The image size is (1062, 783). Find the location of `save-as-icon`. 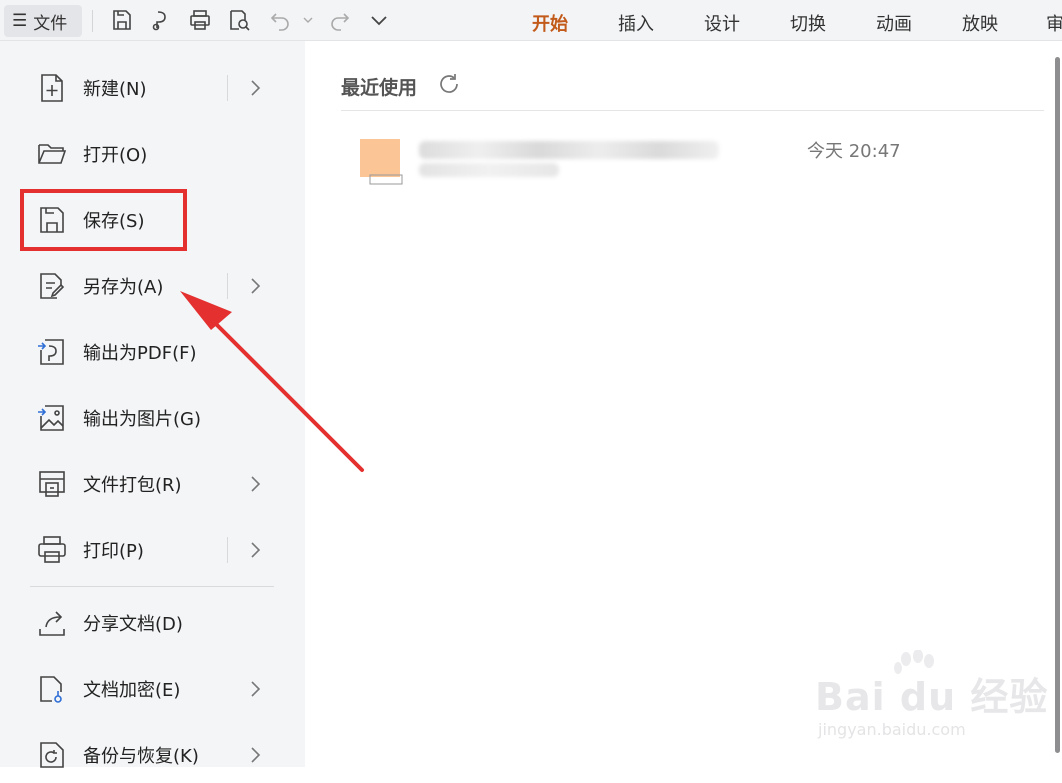

save-as-icon is located at coordinates (52, 286).